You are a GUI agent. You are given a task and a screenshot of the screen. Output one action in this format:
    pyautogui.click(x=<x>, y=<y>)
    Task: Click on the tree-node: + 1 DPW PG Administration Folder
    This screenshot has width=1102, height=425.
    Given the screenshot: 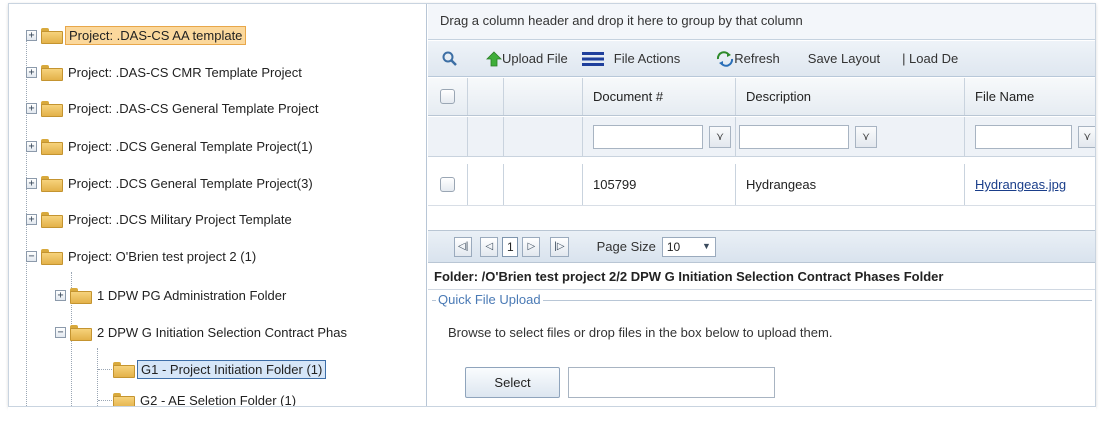 What is the action you would take?
    pyautogui.click(x=172, y=295)
    